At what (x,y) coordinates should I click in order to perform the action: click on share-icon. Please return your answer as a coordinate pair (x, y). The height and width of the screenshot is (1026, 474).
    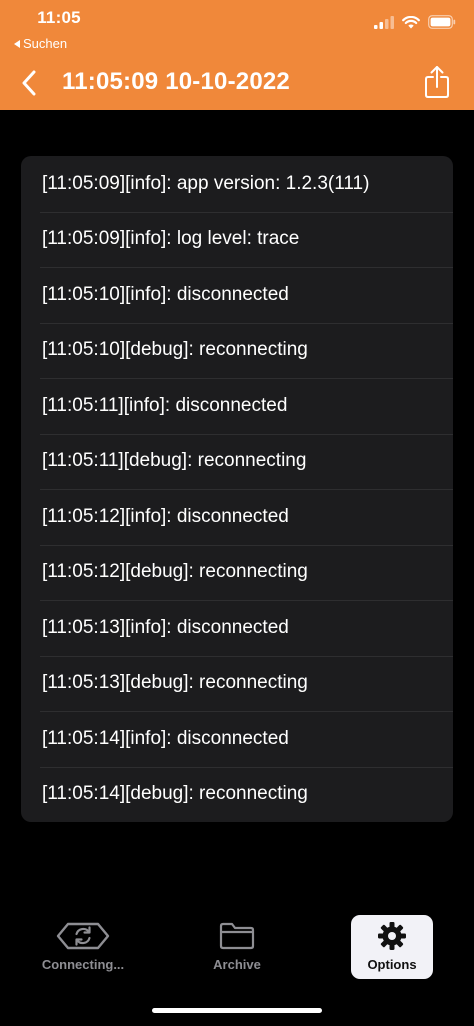
    Looking at the image, I should click on (437, 82).